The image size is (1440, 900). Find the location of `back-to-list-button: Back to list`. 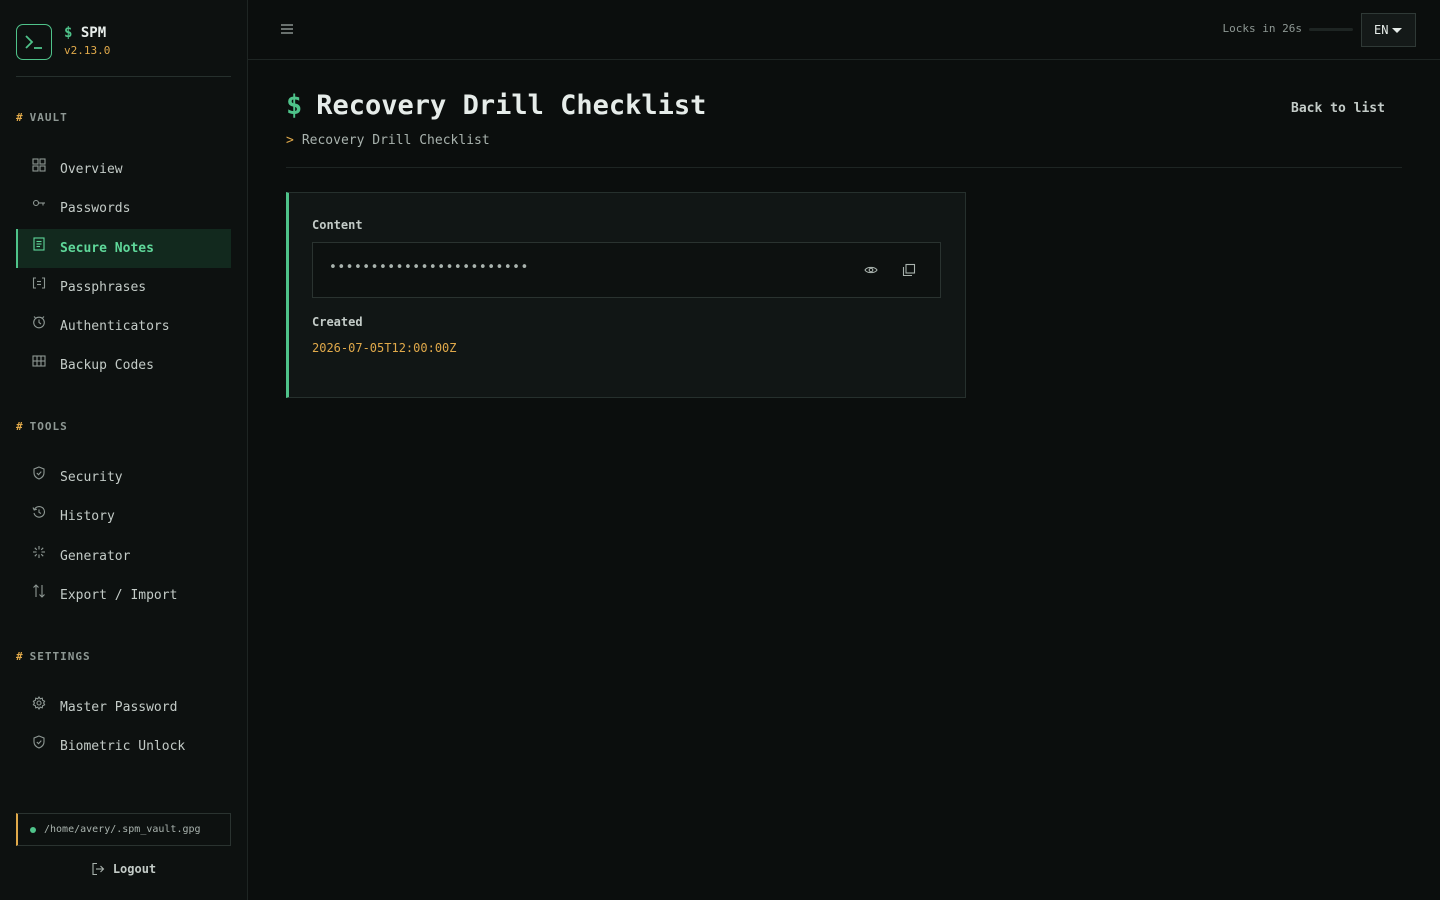

back-to-list-button: Back to list is located at coordinates (1338, 108).